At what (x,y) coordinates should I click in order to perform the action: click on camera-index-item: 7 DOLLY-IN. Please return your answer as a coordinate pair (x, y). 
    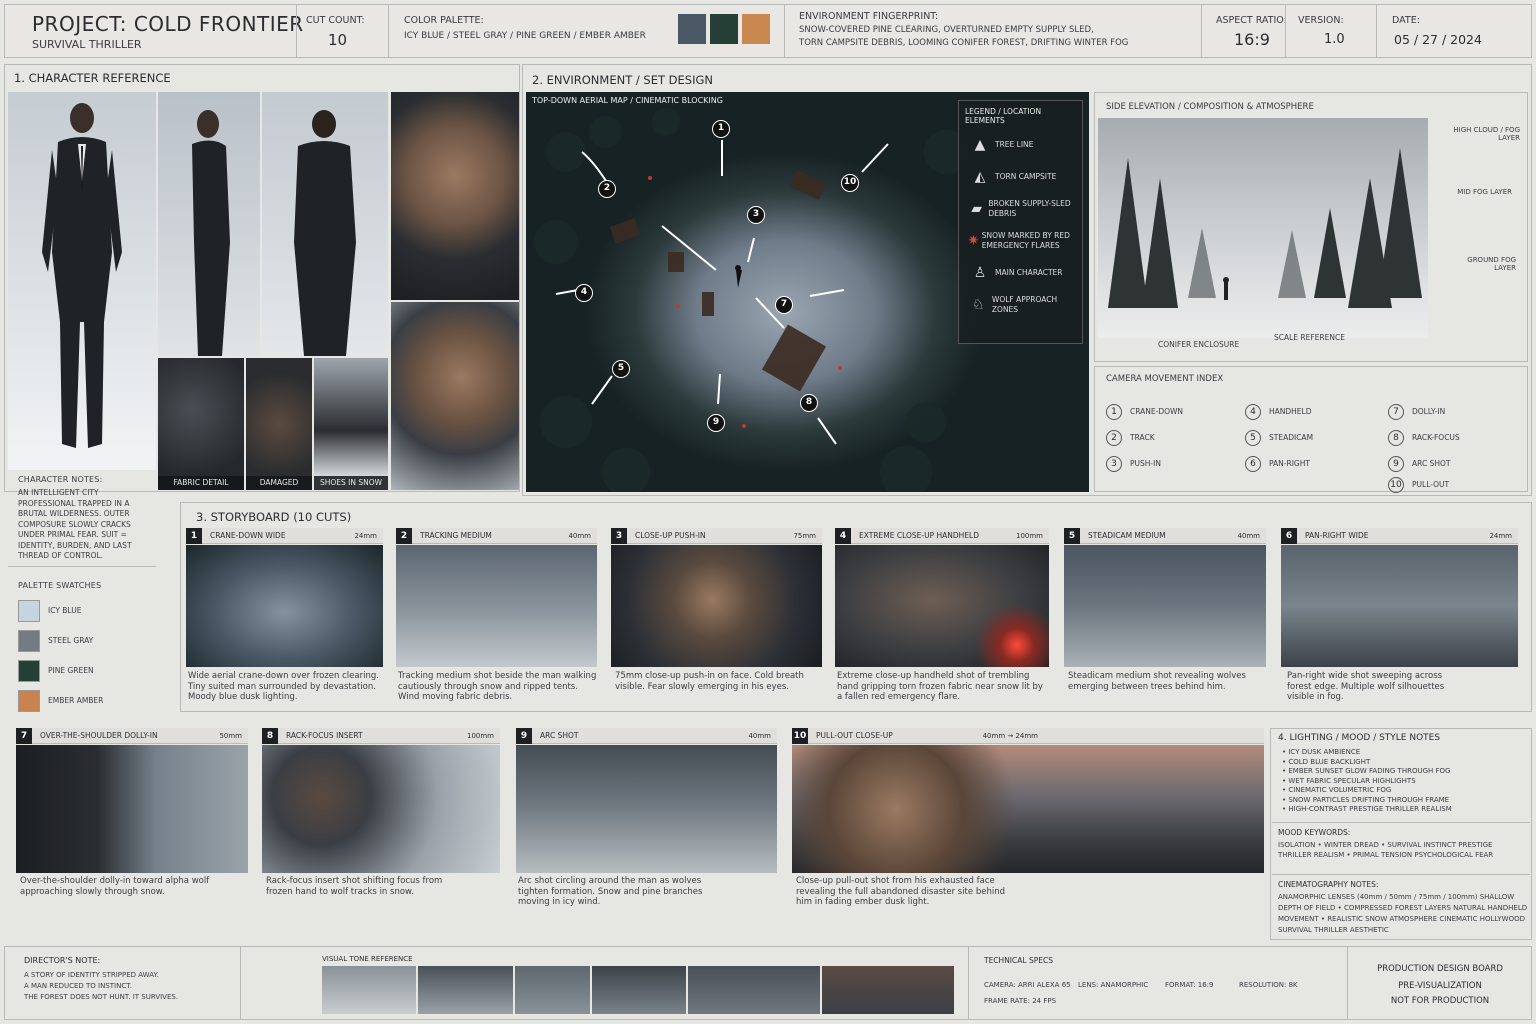
    Looking at the image, I should click on (1424, 409).